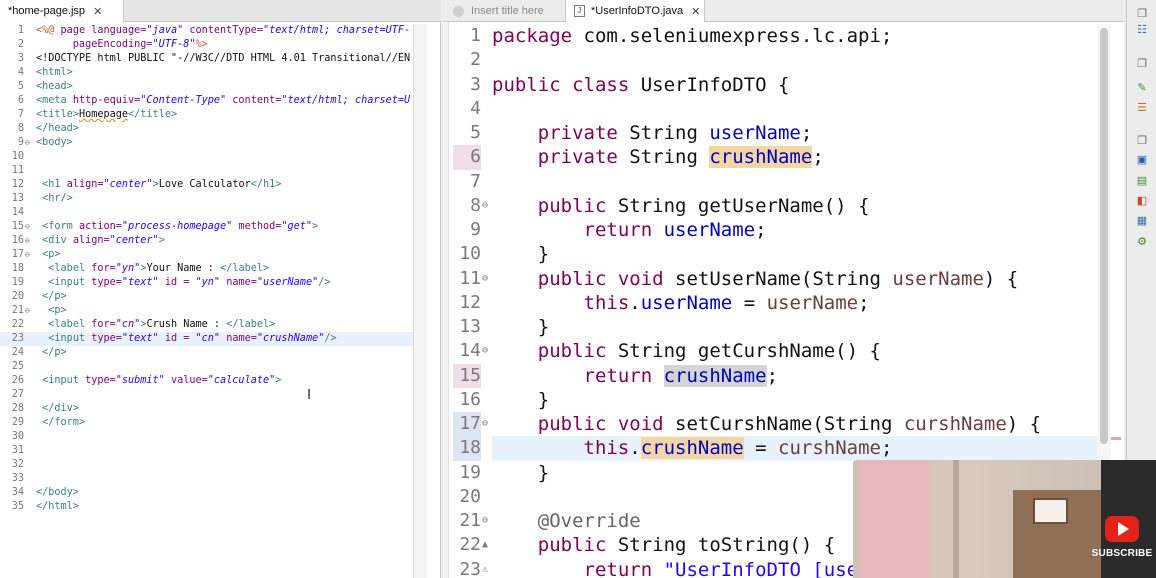 The height and width of the screenshot is (578, 1156). I want to click on code-line: 30, so click(206, 437).